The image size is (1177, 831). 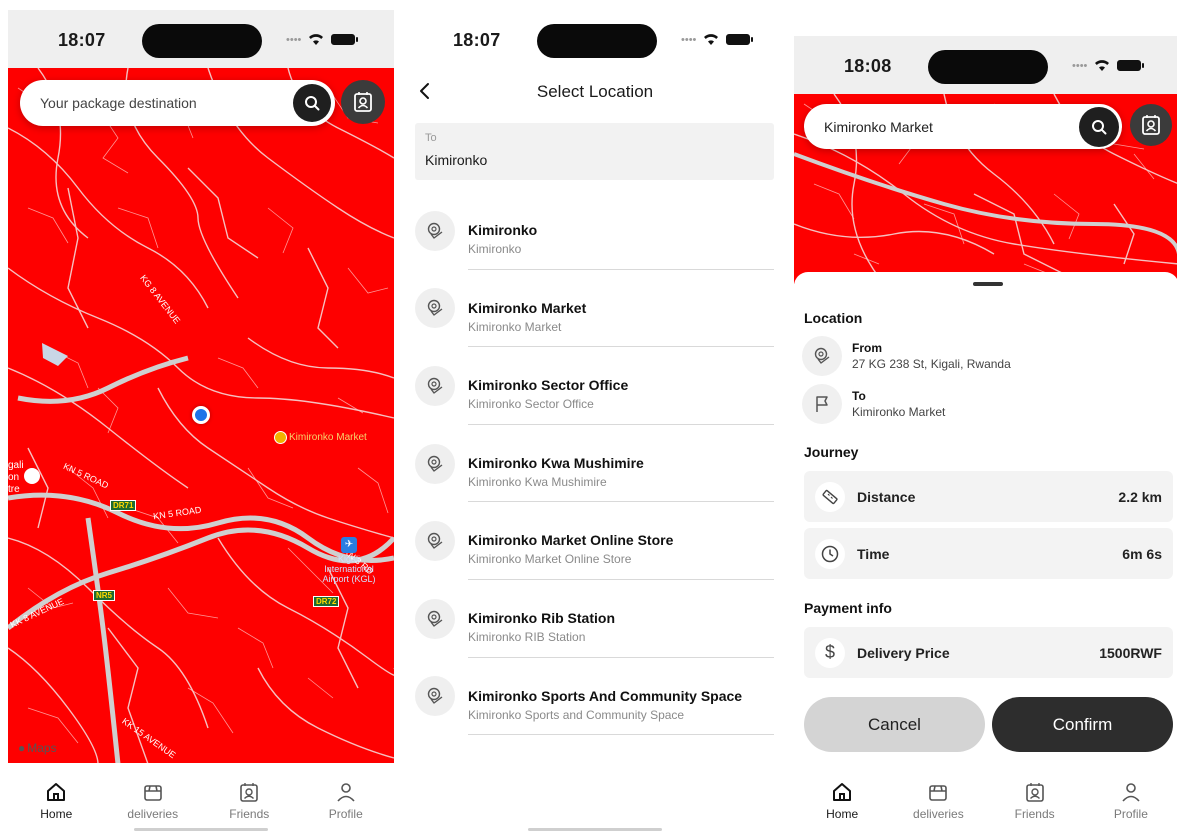 What do you see at coordinates (988, 284) in the screenshot?
I see `sheet-handle` at bounding box center [988, 284].